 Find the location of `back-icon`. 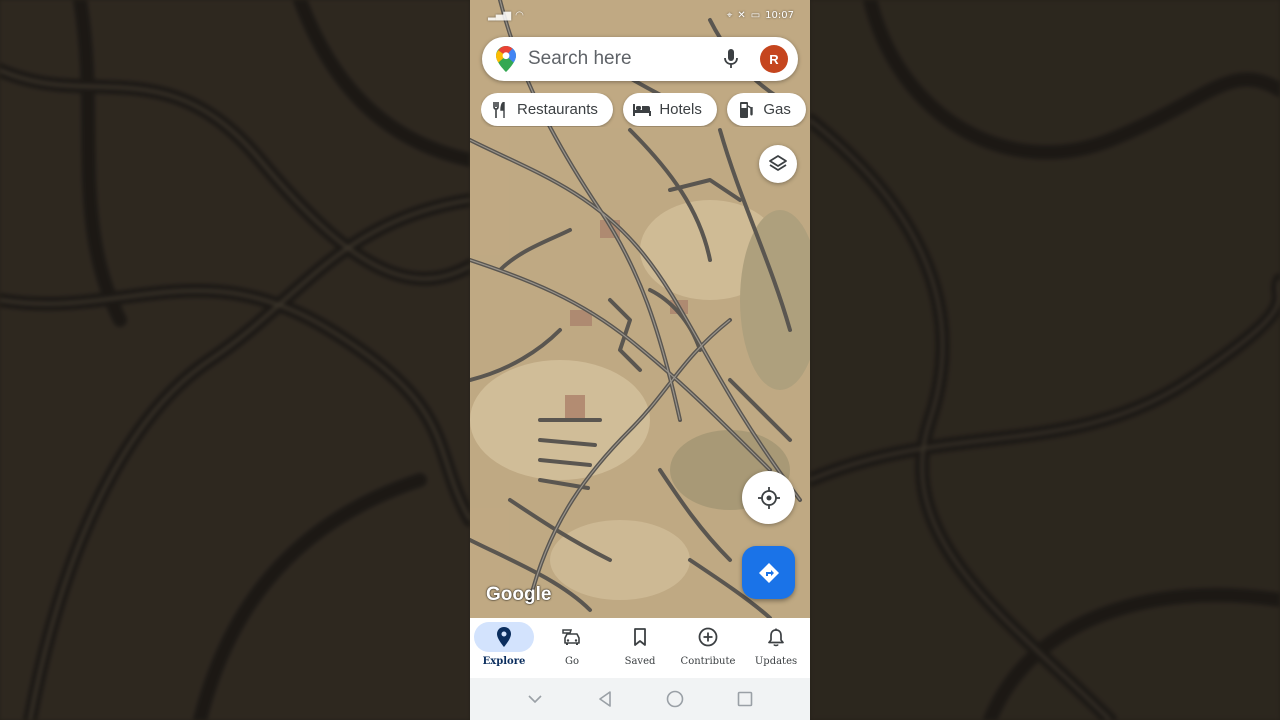

back-icon is located at coordinates (605, 699).